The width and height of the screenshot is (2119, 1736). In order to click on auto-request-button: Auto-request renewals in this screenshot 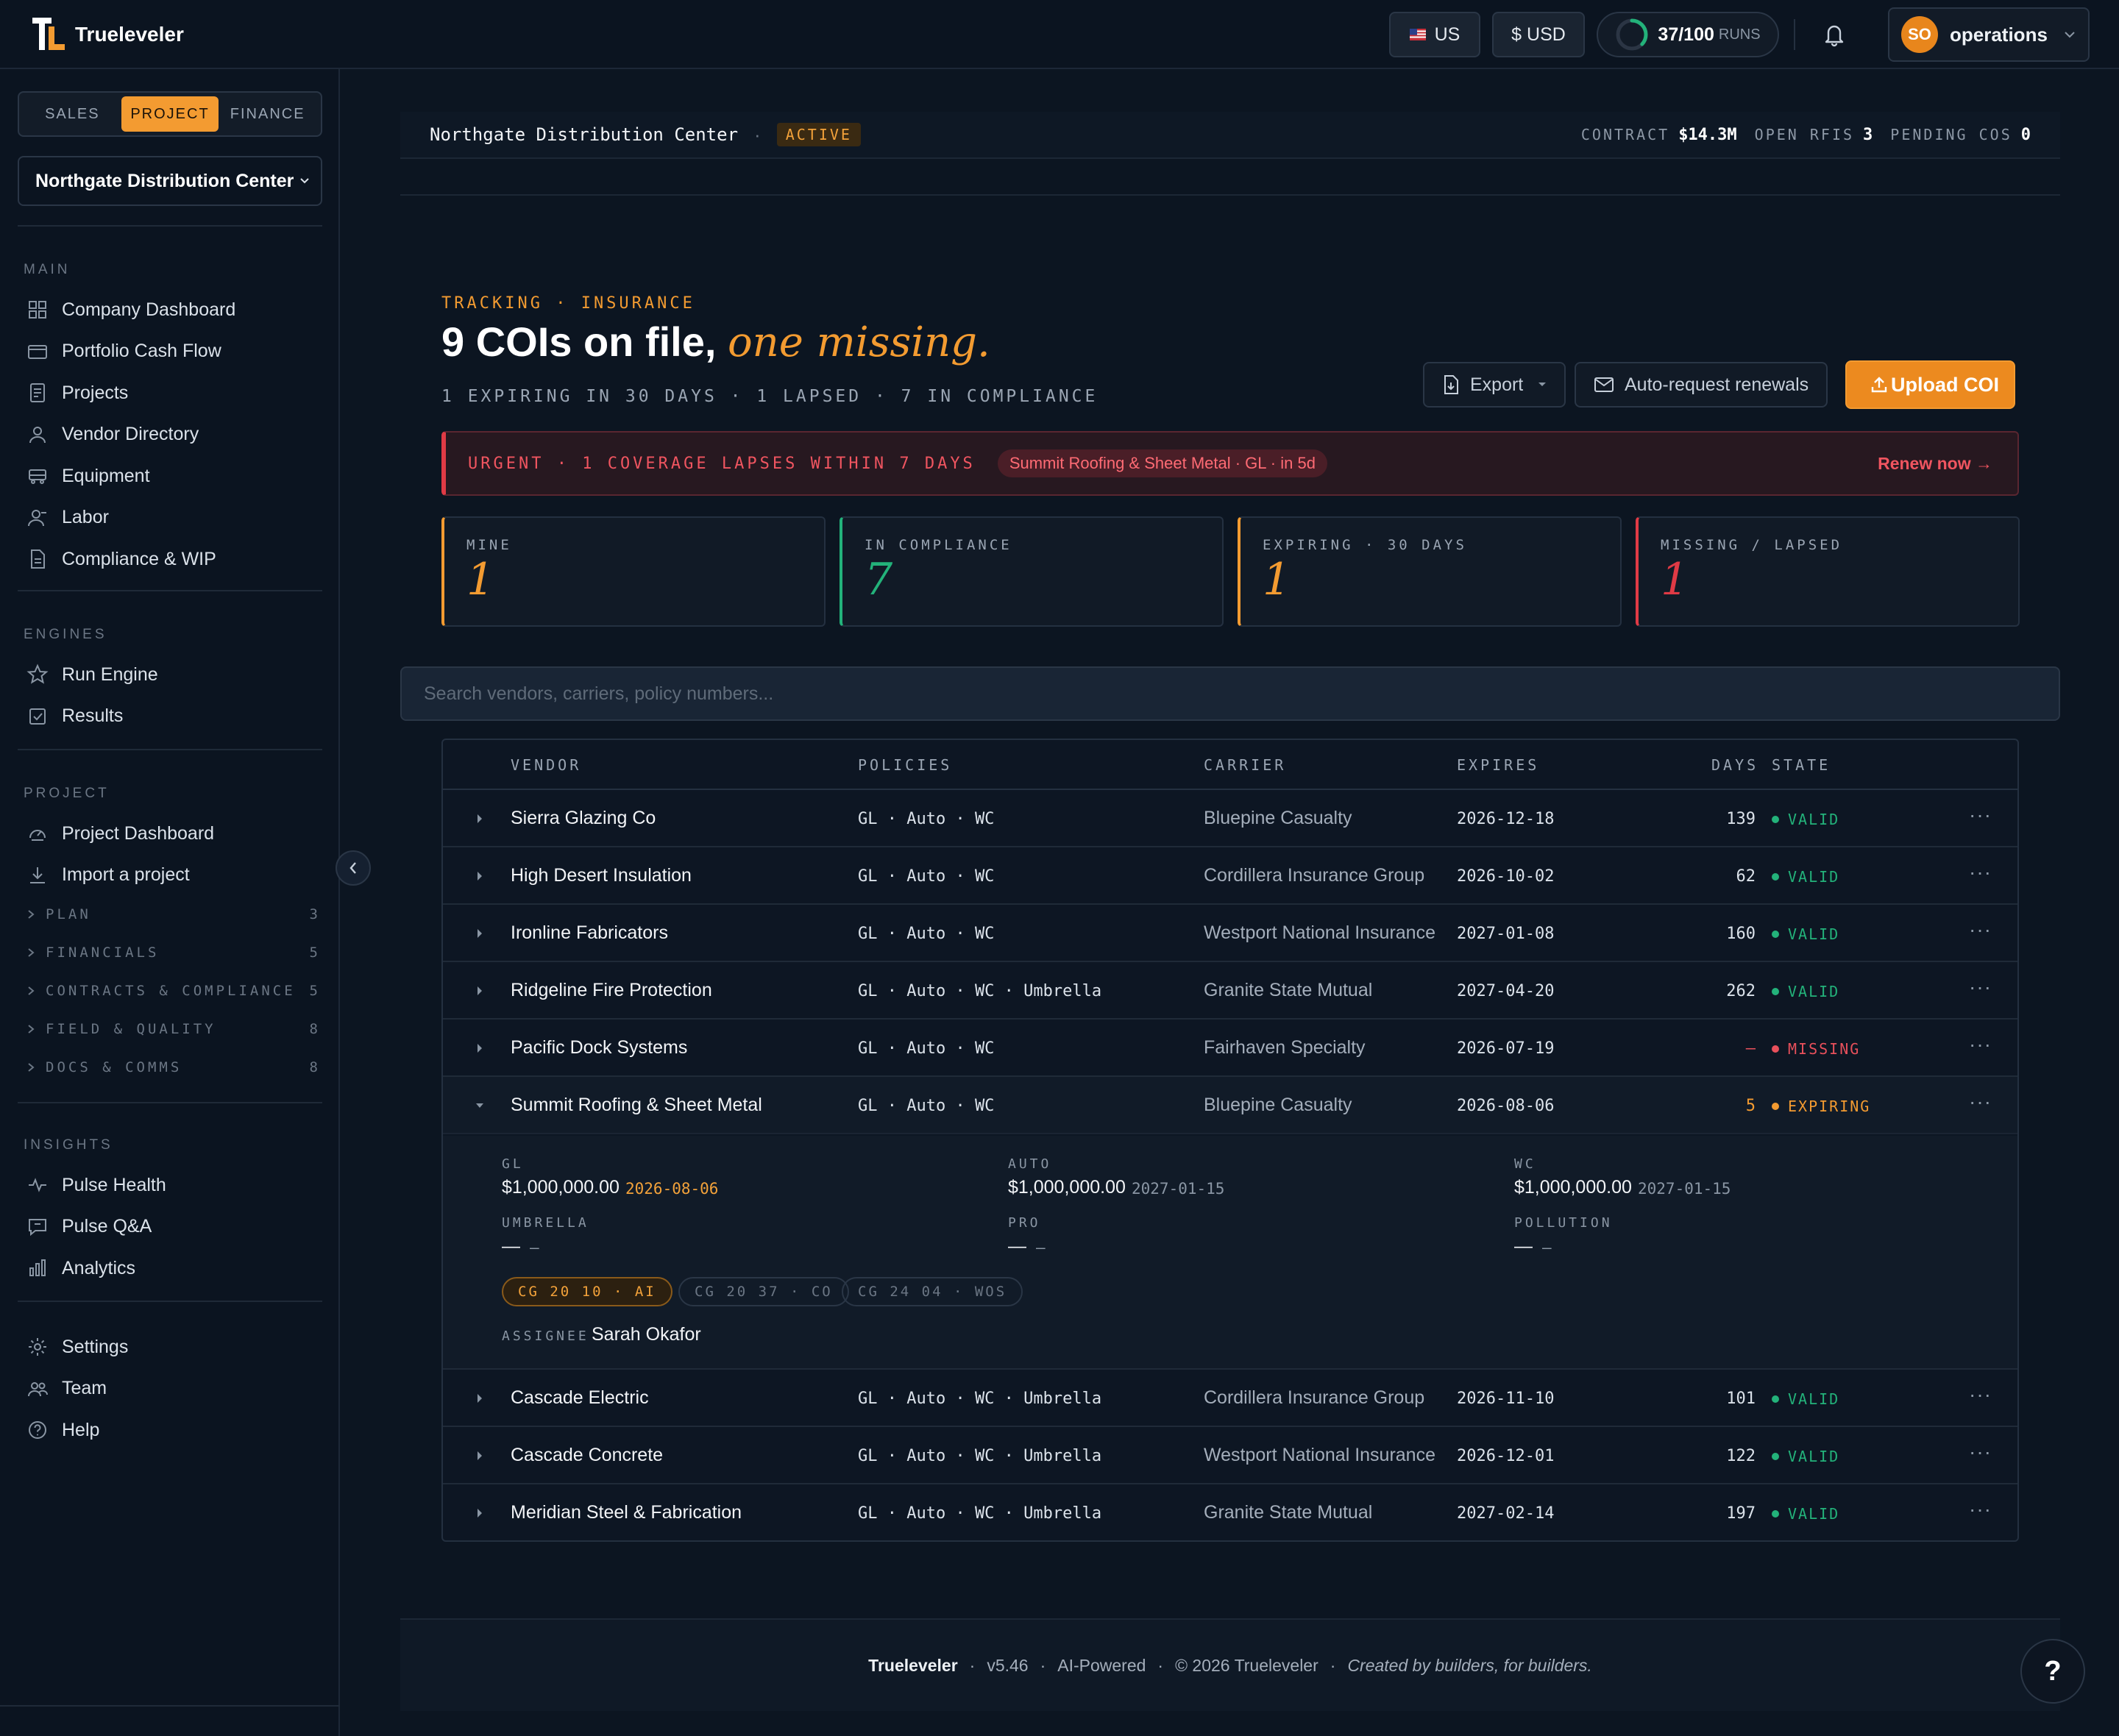, I will do `click(1702, 385)`.